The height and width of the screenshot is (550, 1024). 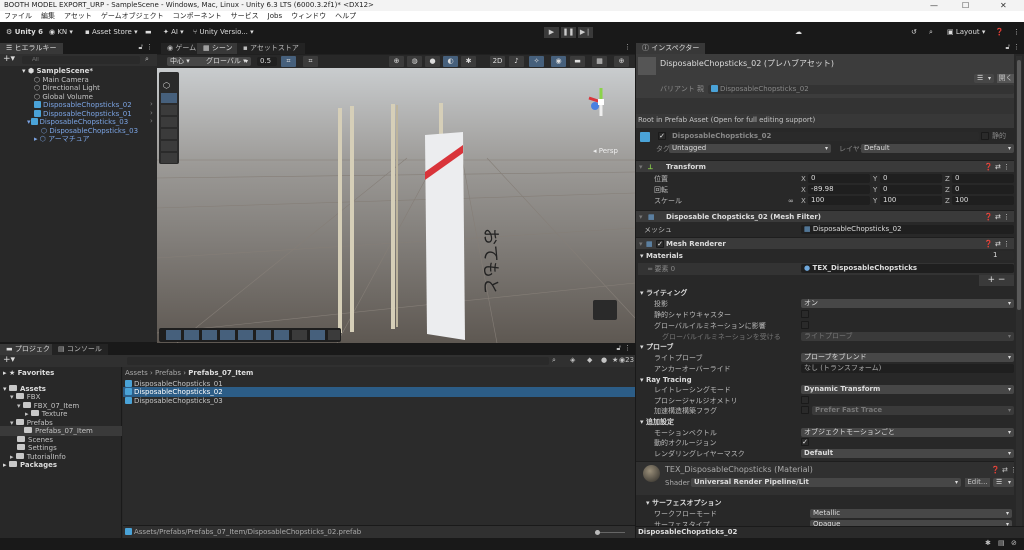 I want to click on gizmo-globe-icon: ⊕, so click(x=396, y=61).